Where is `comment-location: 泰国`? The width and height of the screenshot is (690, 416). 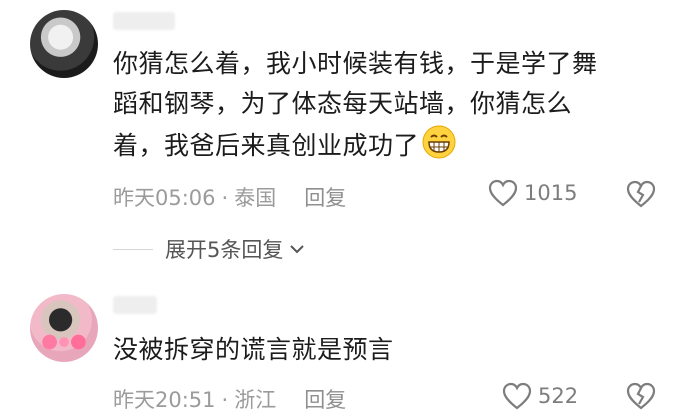 comment-location: 泰国 is located at coordinates (255, 198).